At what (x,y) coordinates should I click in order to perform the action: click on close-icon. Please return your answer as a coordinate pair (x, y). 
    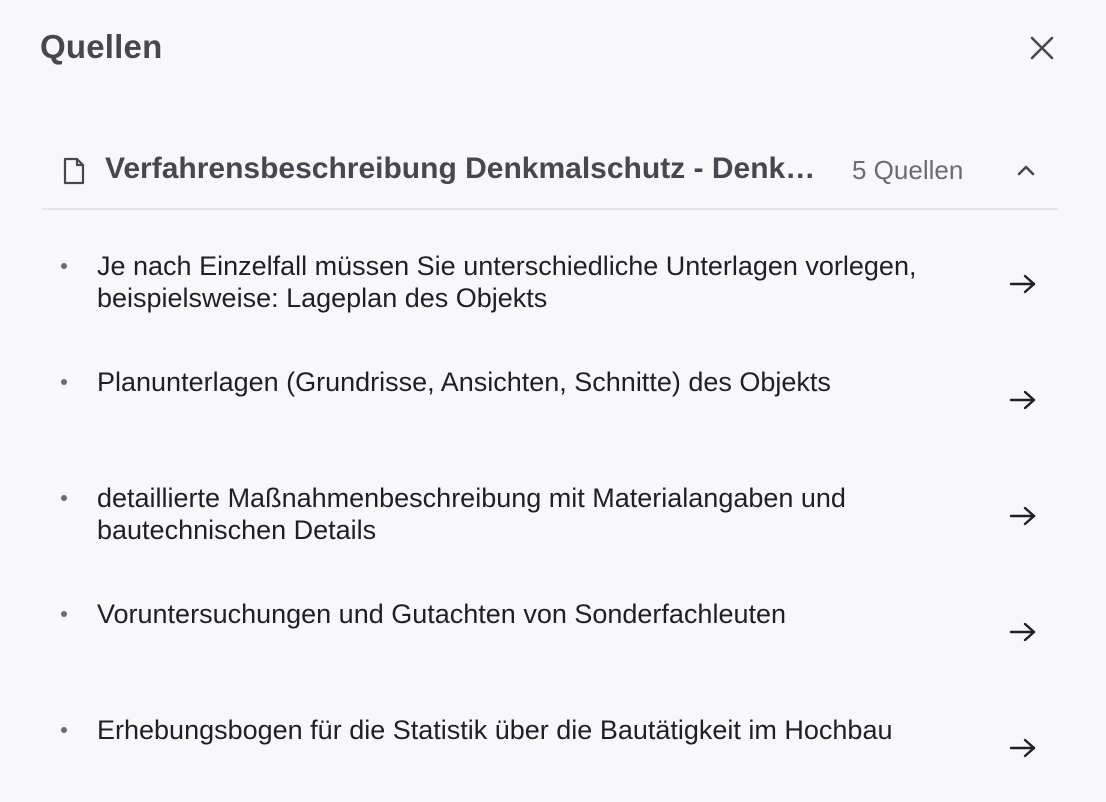
    Looking at the image, I should click on (1042, 48).